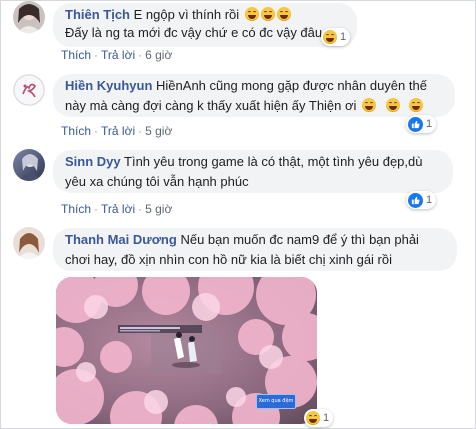 The image size is (476, 429). Describe the element at coordinates (97, 14) in the screenshot. I see `author-name: Thiên Tịch` at that location.